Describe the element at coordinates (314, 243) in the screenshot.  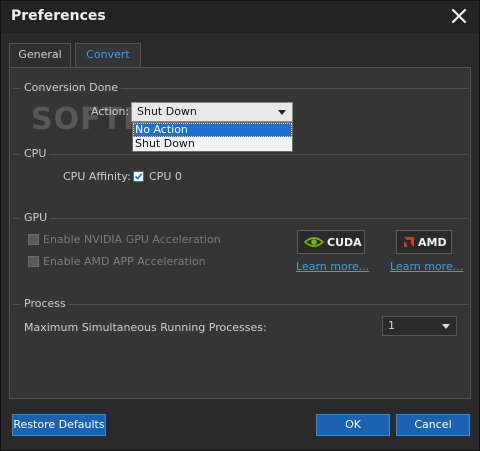
I see `nvidia-eye-icon` at that location.